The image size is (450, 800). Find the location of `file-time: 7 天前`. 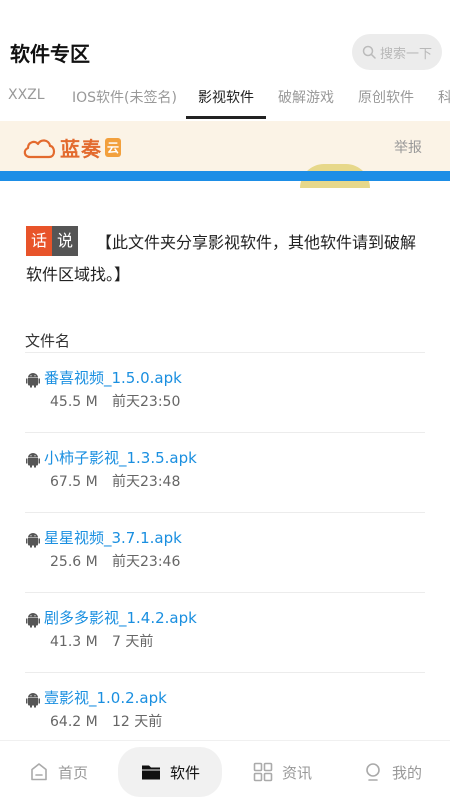

file-time: 7 天前 is located at coordinates (133, 642).